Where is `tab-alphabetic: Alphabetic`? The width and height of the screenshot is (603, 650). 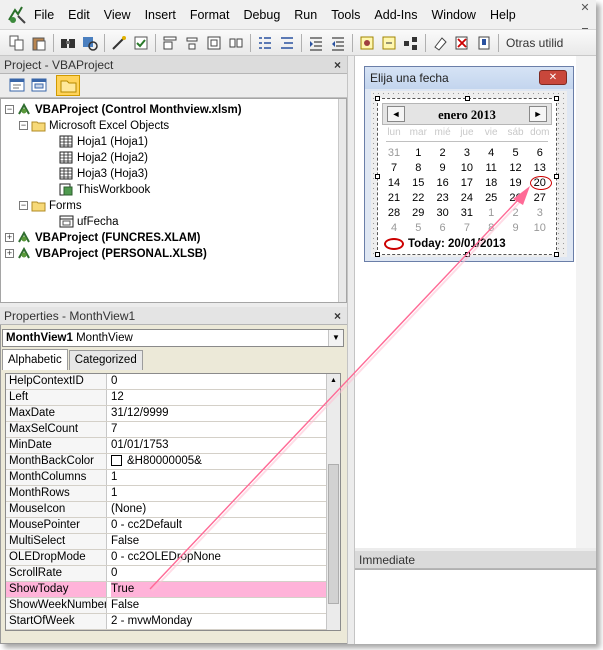 tab-alphabetic: Alphabetic is located at coordinates (35, 359).